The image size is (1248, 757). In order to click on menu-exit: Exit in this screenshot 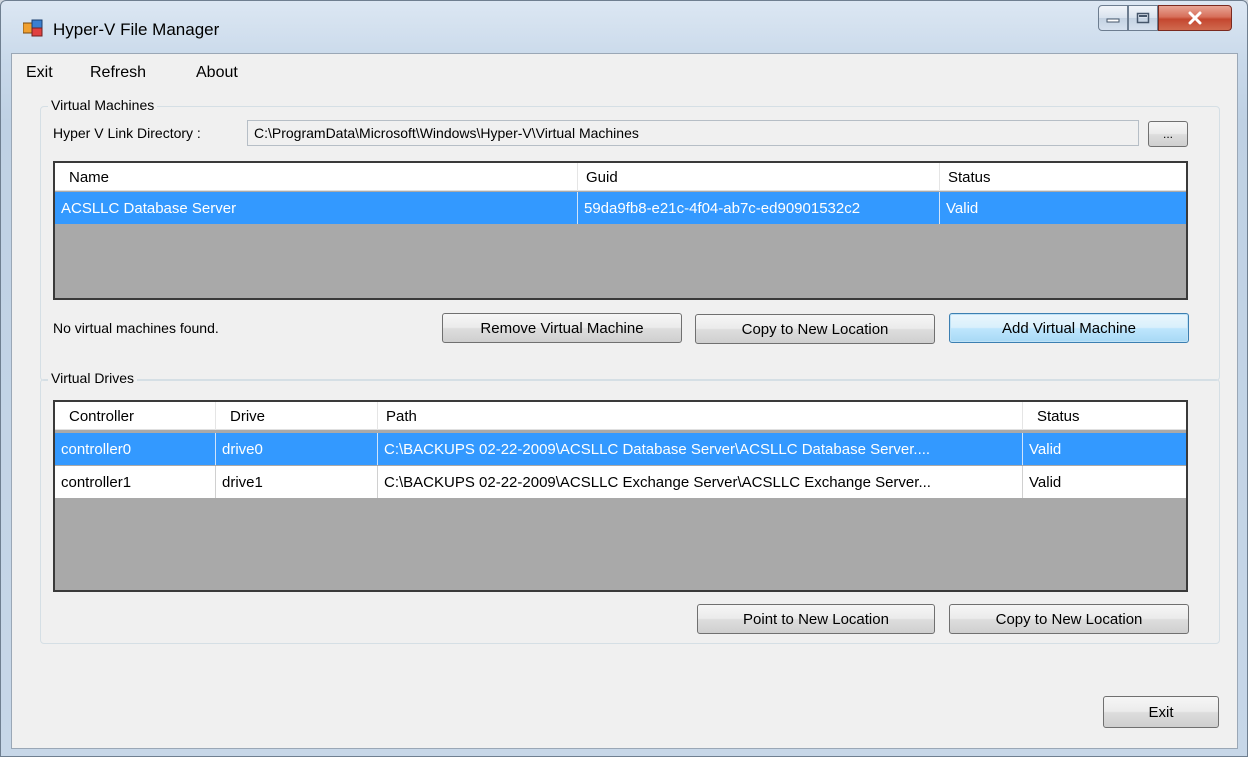, I will do `click(39, 73)`.